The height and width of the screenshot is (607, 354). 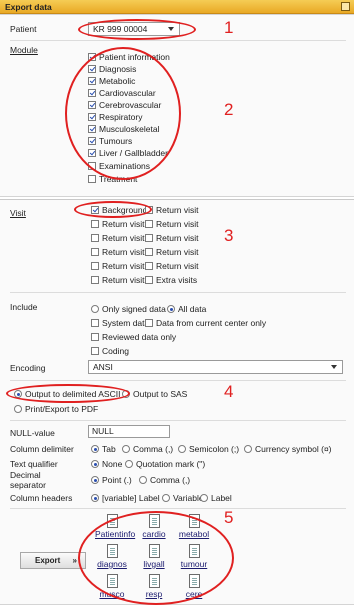 What do you see at coordinates (205, 323) in the screenshot?
I see `include-checkbox-current-center: Data from current center only` at bounding box center [205, 323].